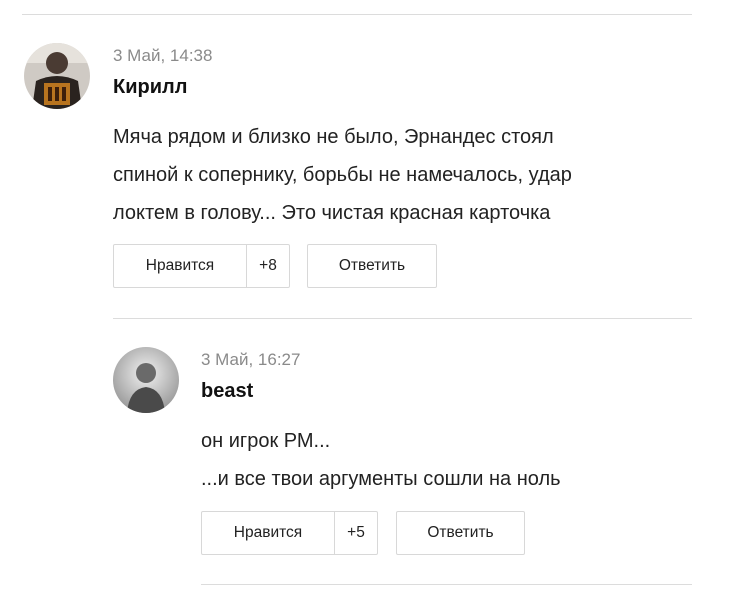  I want to click on comment-text-line: ...и все твои аргументы сошли на ноль, so click(381, 479).